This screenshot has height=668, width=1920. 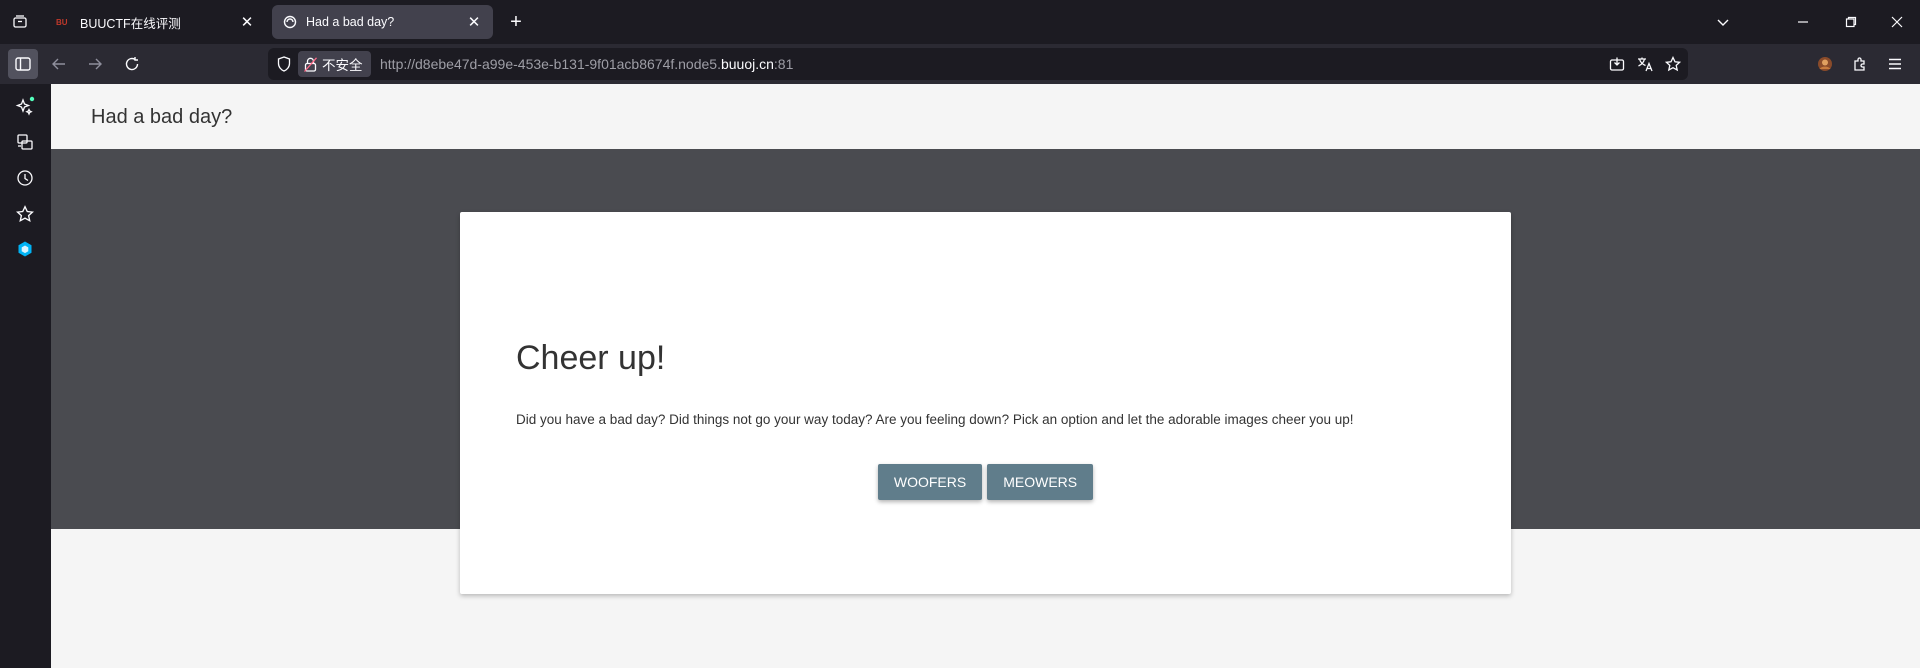 What do you see at coordinates (1645, 64) in the screenshot?
I see `translate-icon` at bounding box center [1645, 64].